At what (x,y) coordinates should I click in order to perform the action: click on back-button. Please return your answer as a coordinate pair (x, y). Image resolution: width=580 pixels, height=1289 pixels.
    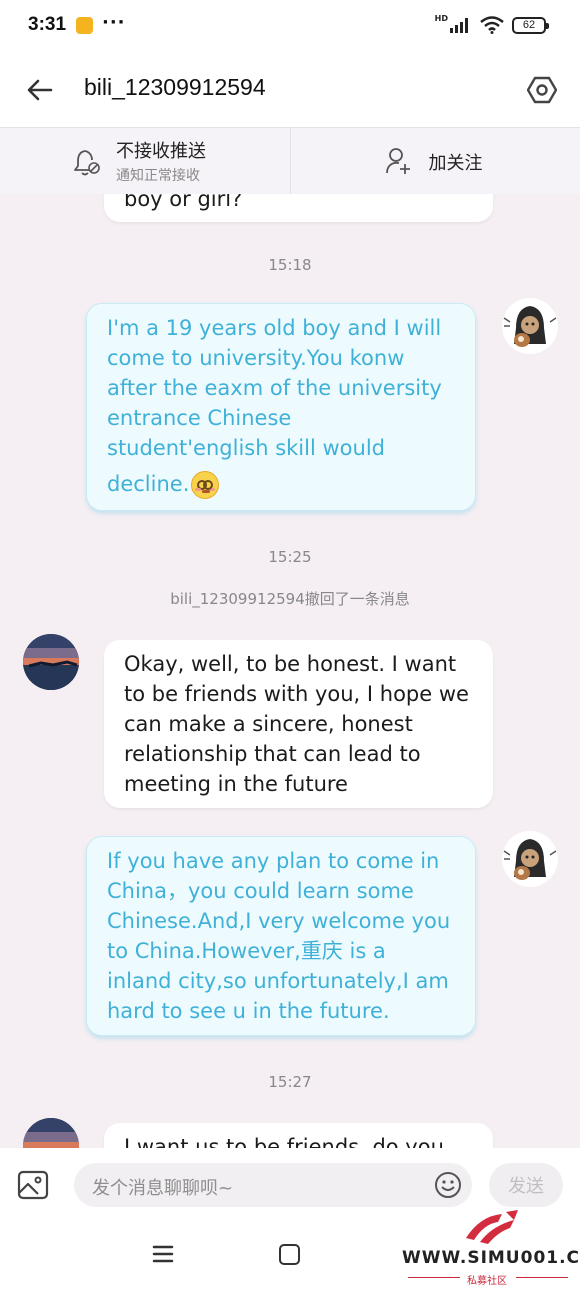
    Looking at the image, I should click on (40, 90).